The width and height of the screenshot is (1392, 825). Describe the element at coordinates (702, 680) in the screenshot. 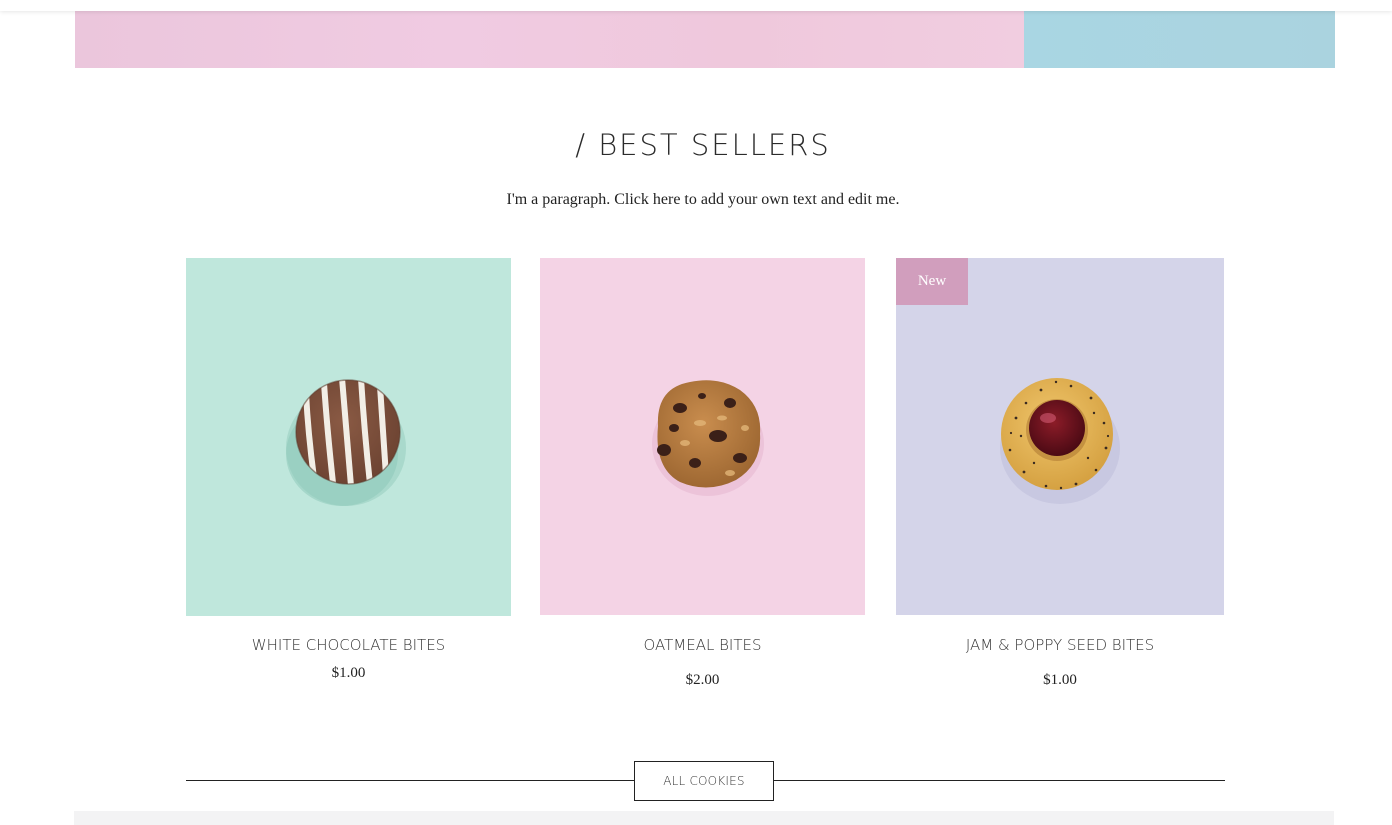

I see `product-price: $2.00` at that location.